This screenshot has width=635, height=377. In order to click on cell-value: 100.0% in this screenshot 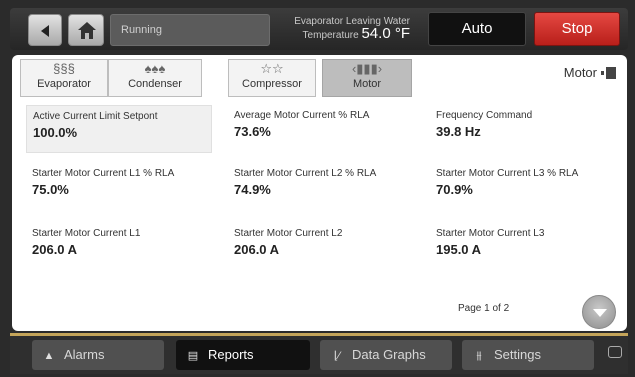, I will do `click(55, 132)`.